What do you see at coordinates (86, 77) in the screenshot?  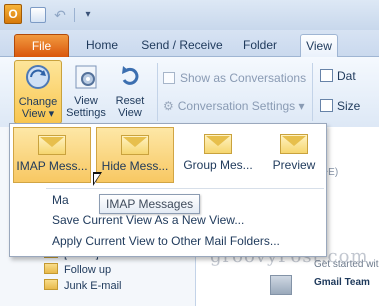 I see `gear-icon` at bounding box center [86, 77].